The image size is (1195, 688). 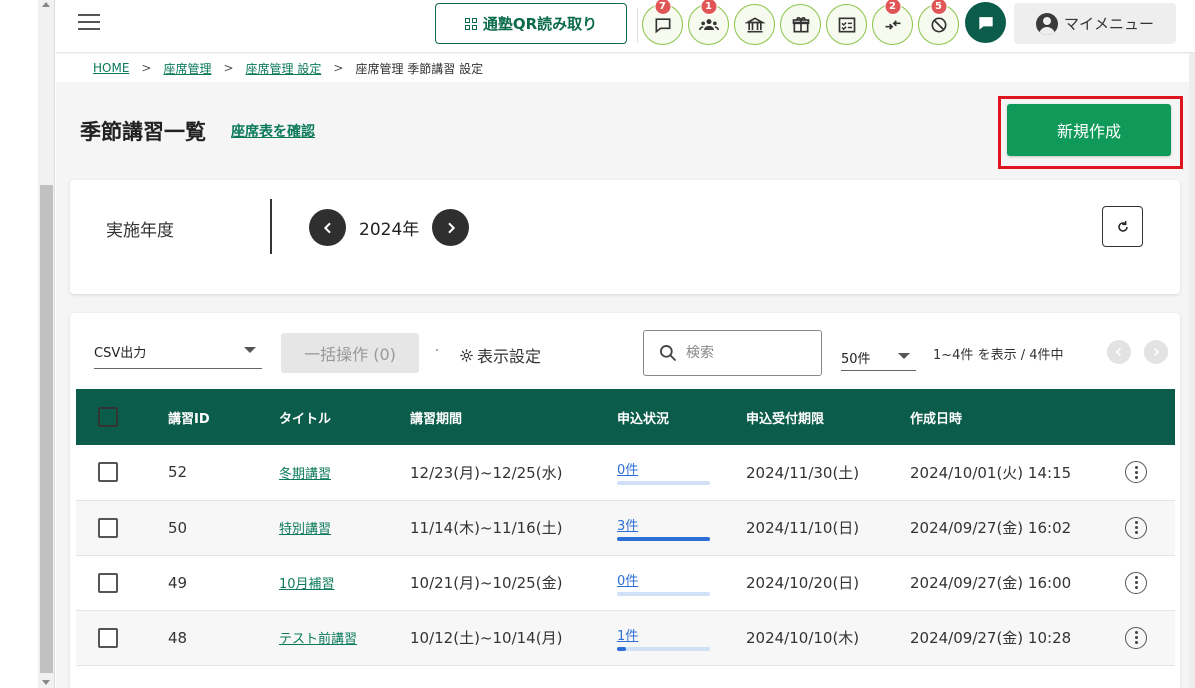 What do you see at coordinates (540, 24) in the screenshot?
I see `qr-scan-label: 通塾QR読み取り` at bounding box center [540, 24].